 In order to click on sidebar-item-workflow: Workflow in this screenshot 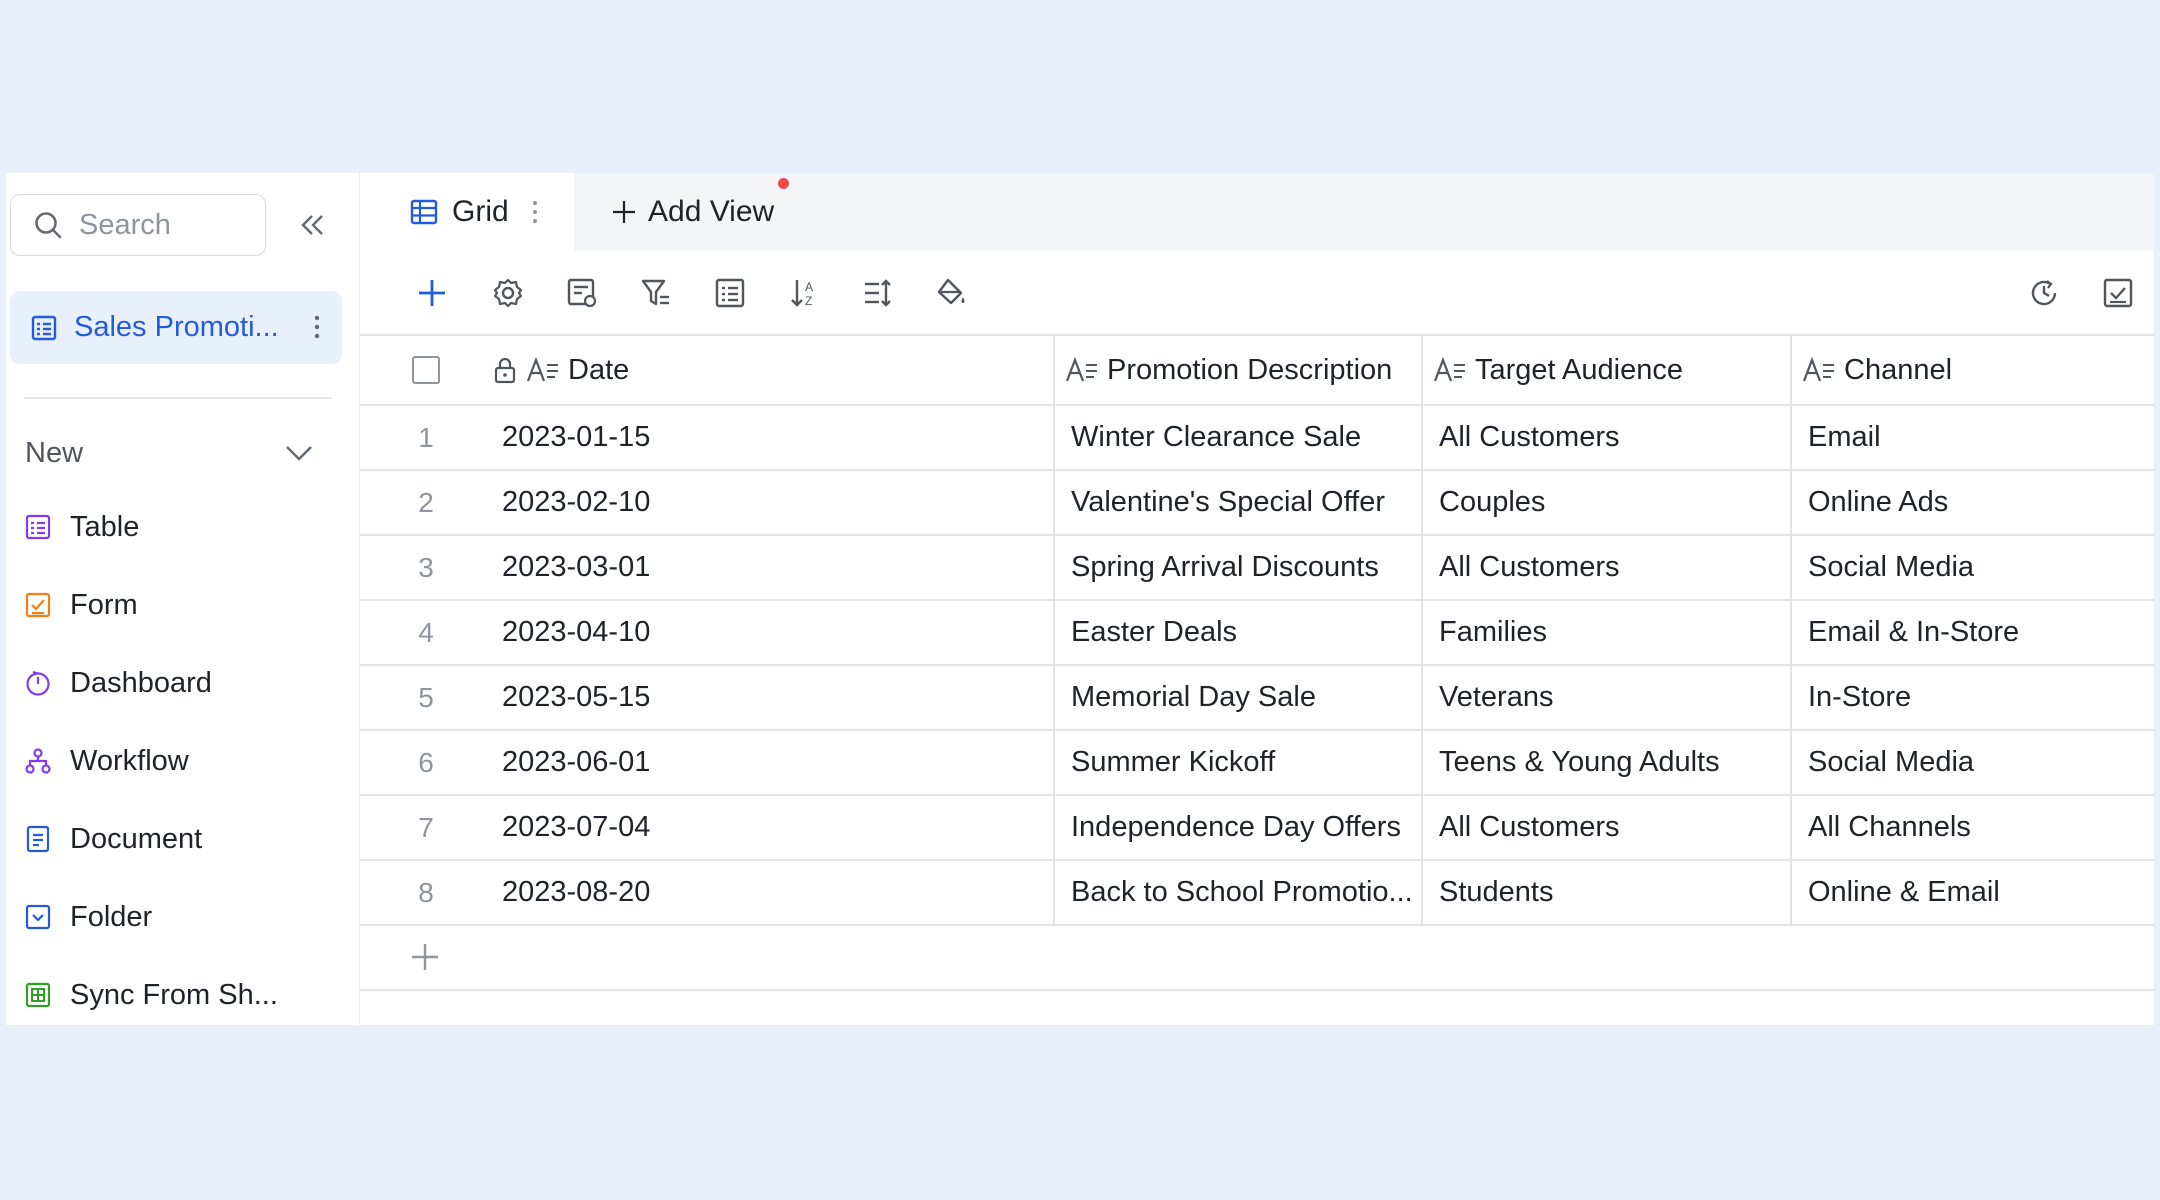, I will do `click(174, 761)`.